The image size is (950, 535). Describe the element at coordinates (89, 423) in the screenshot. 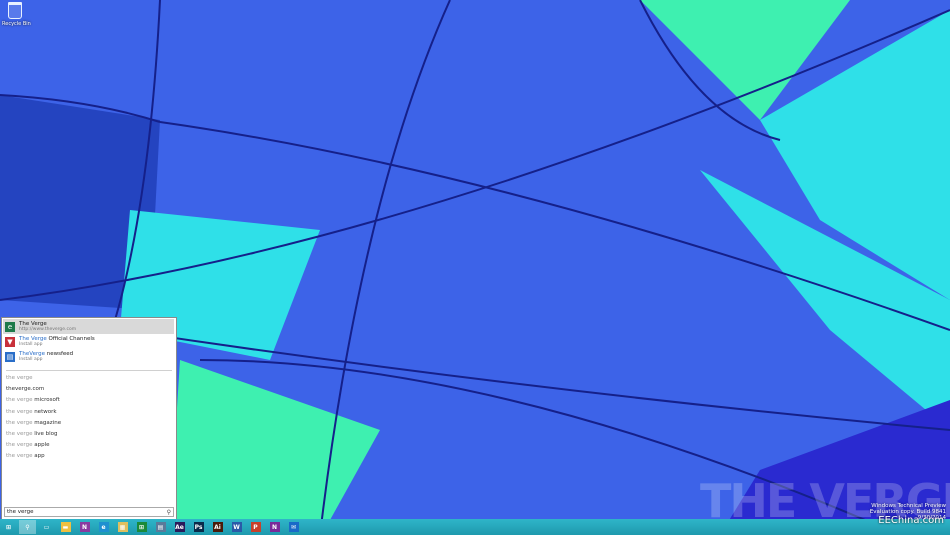

I see `search-suggestion: the verge magazine` at that location.